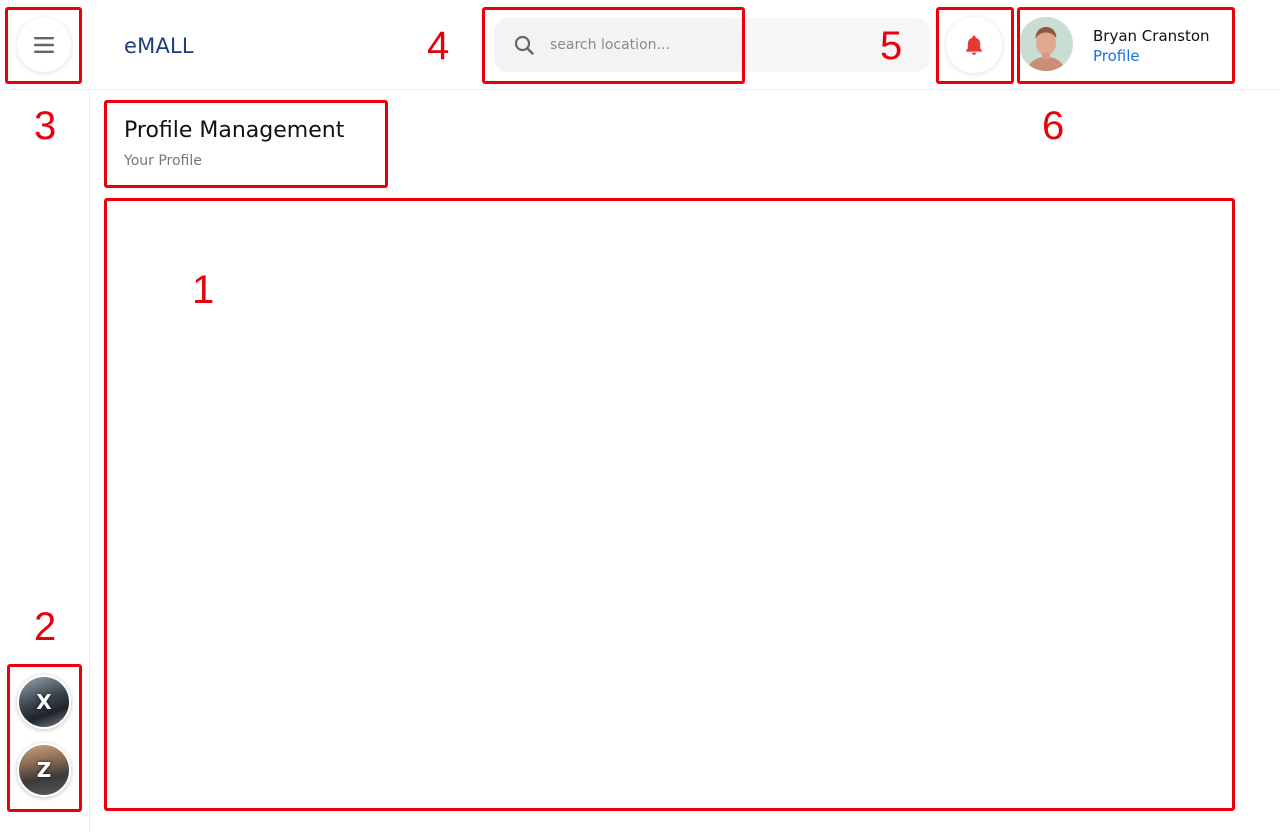 The image size is (1280, 832). I want to click on notifications-button, so click(974, 45).